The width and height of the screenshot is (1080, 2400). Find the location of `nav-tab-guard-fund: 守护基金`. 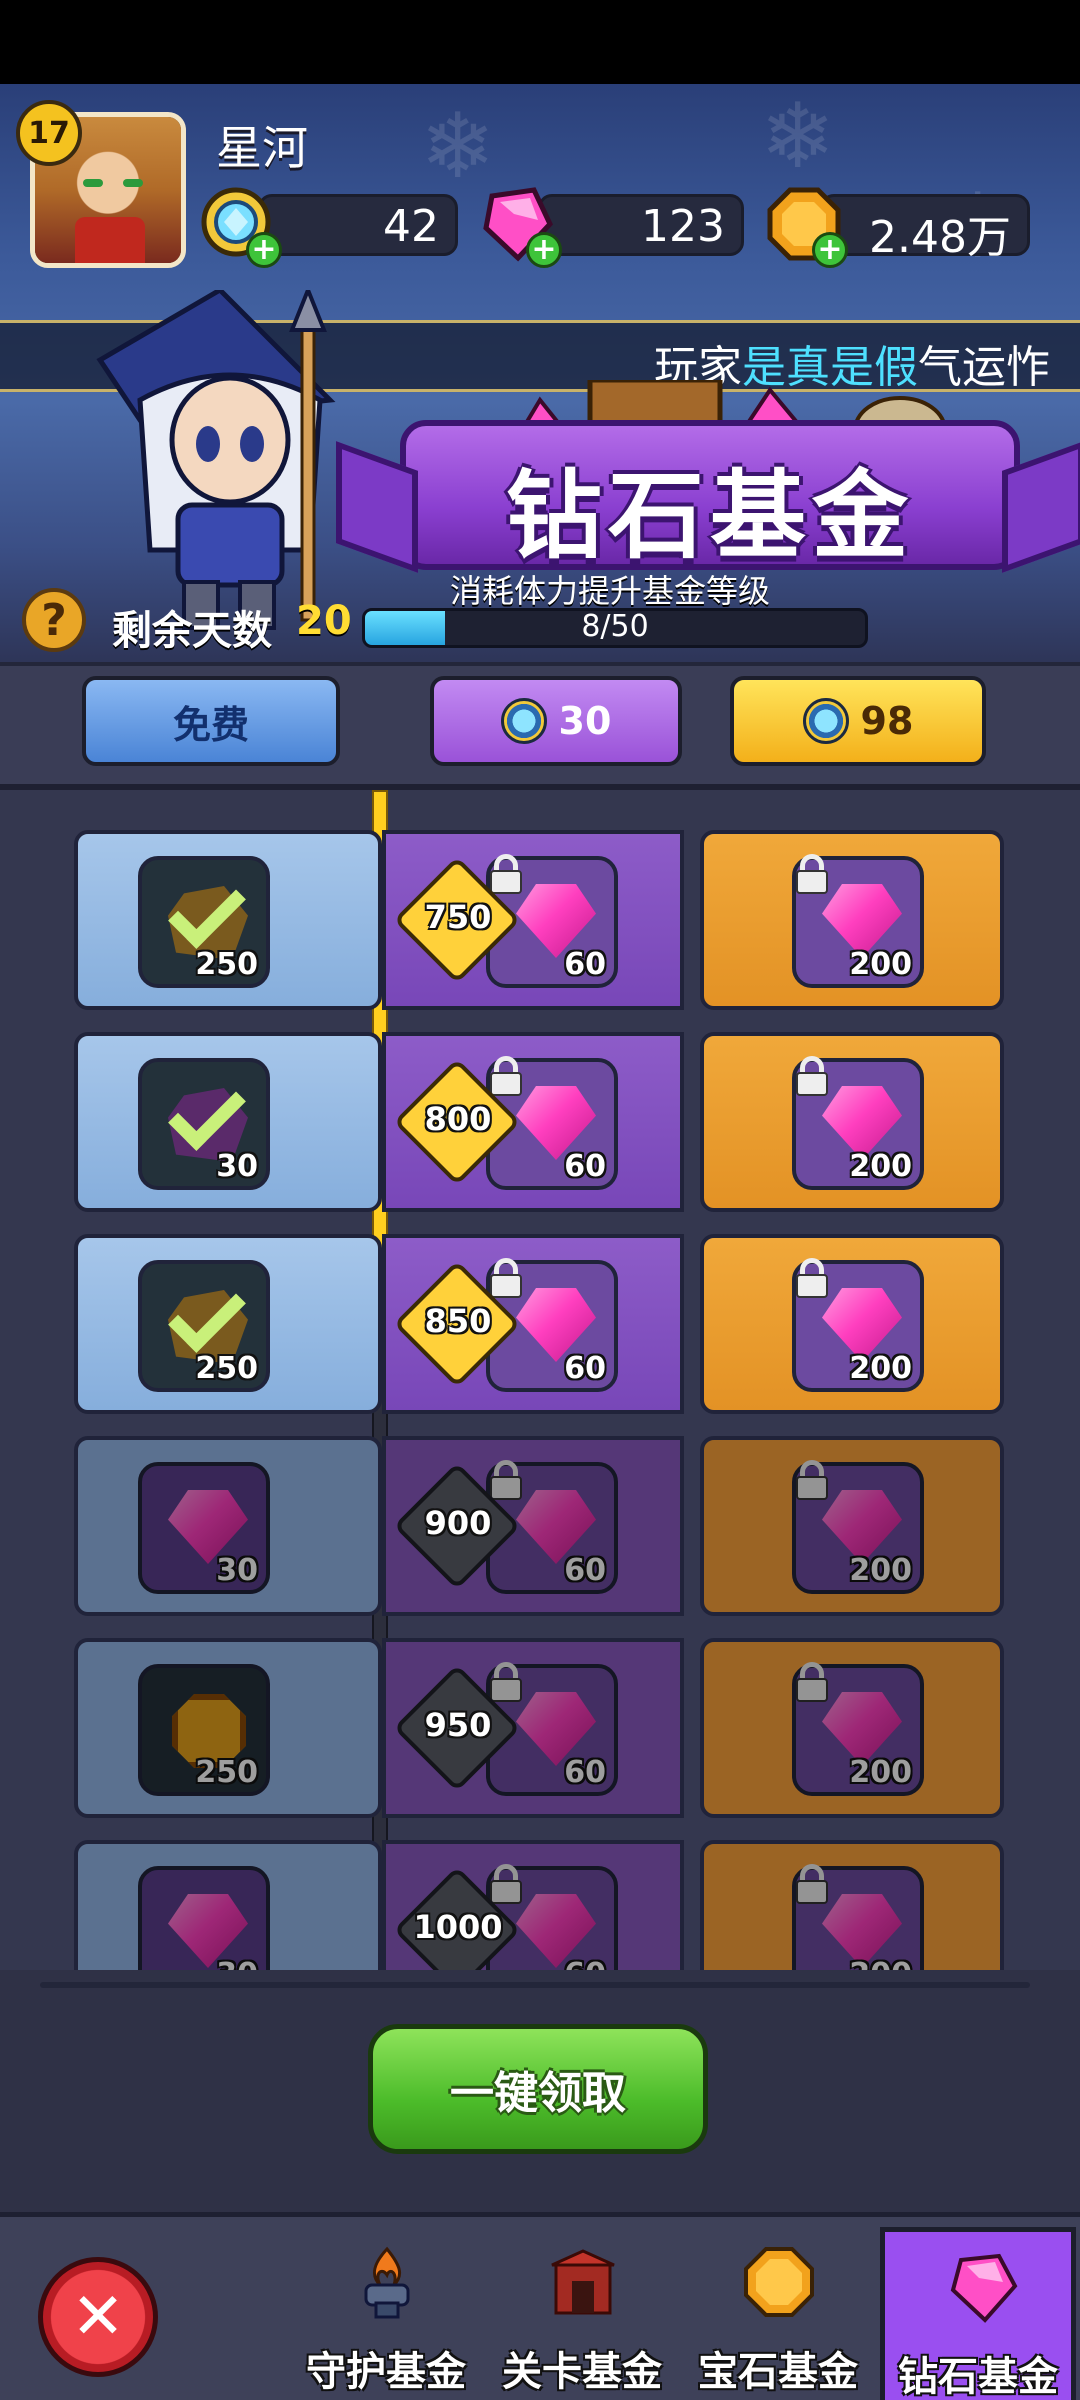

nav-tab-guard-fund: 守护基金 is located at coordinates (386, 2313).